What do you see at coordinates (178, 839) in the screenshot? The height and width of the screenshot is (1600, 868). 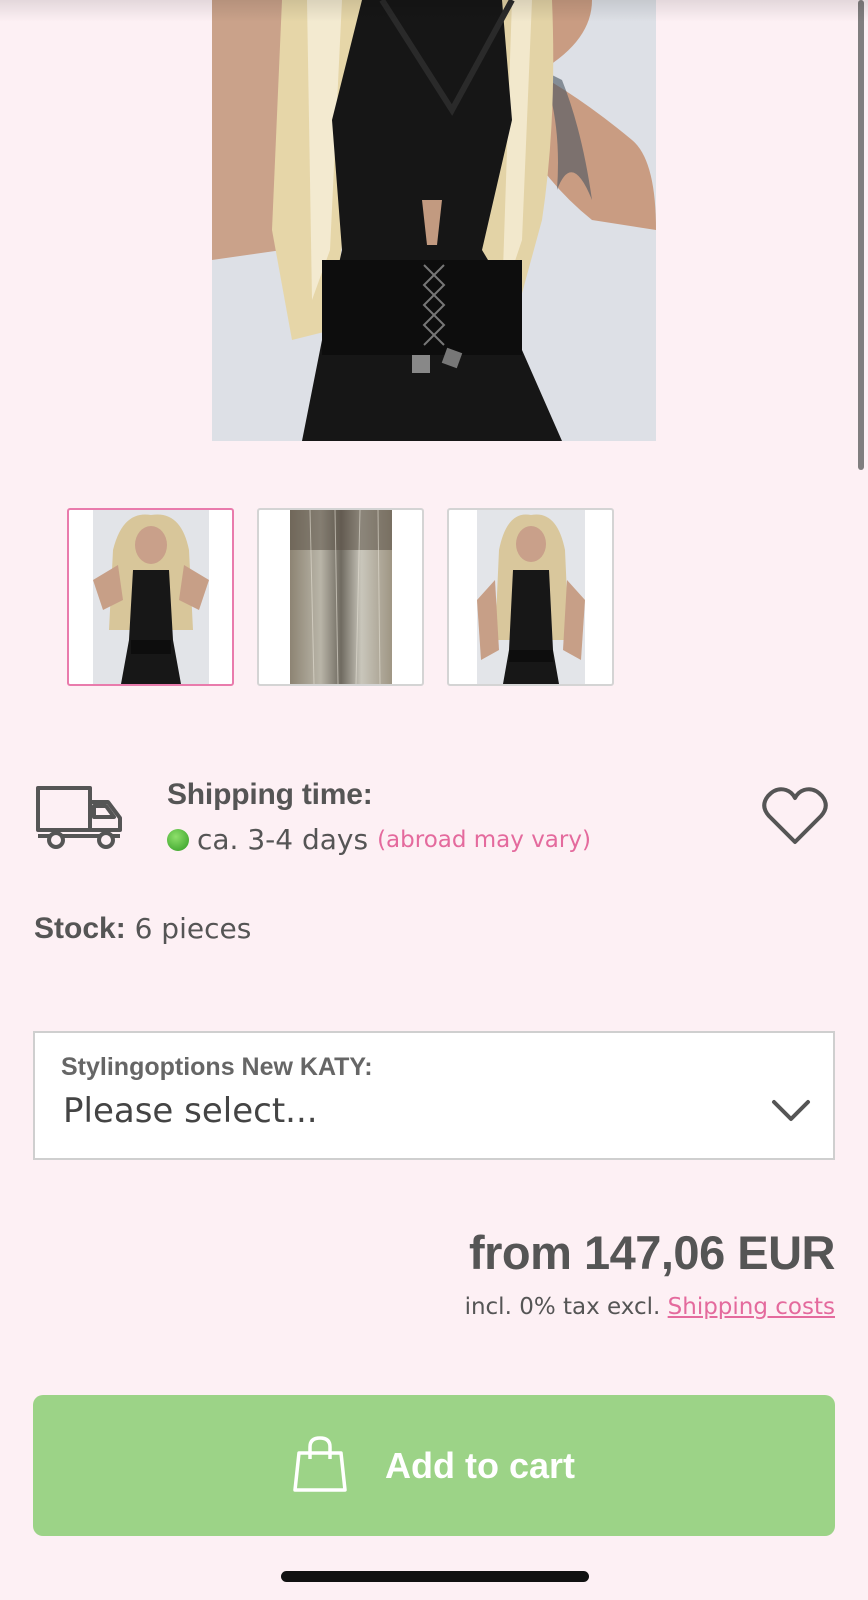 I see `availability-dot` at bounding box center [178, 839].